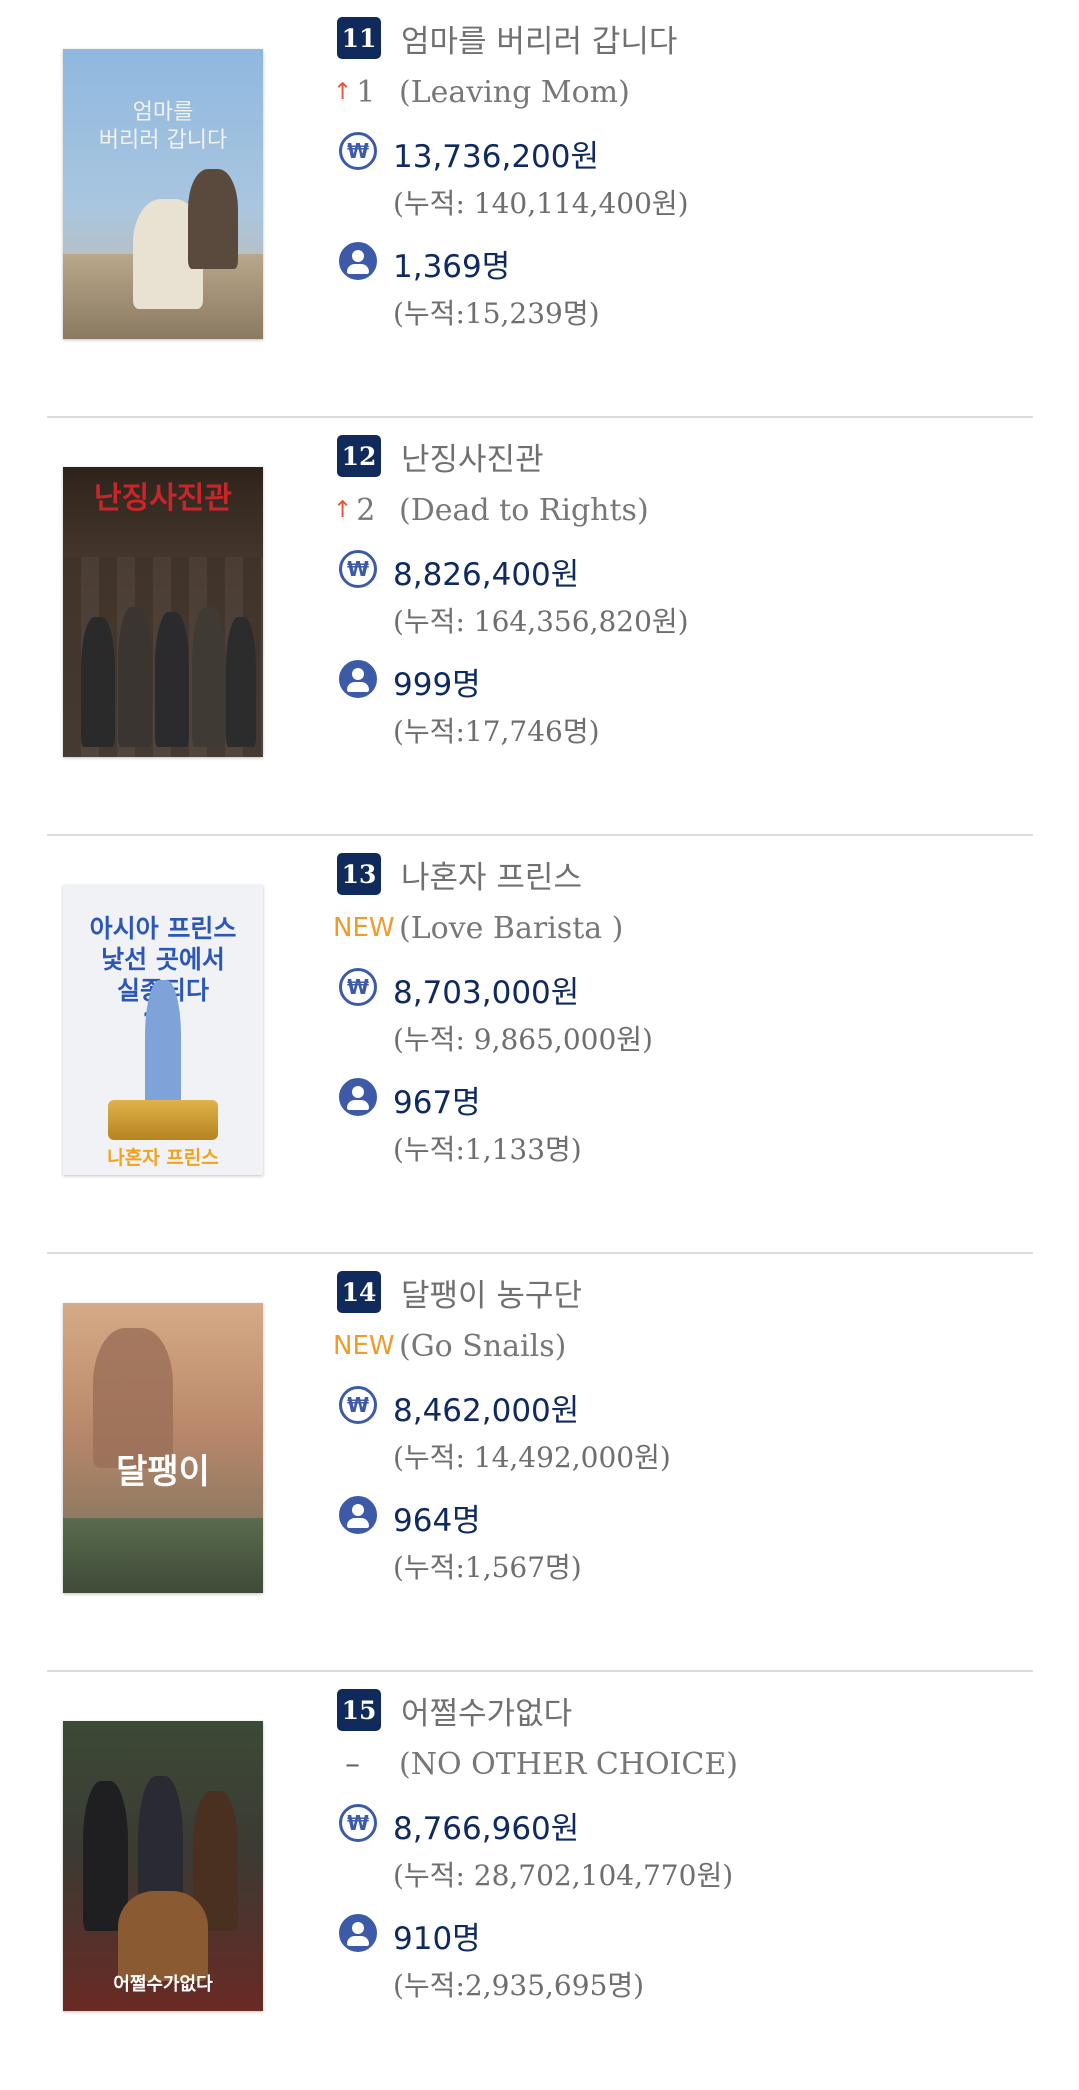  What do you see at coordinates (568, 1764) in the screenshot?
I see `movie-title-english: (NO OTHER CHOICE)` at bounding box center [568, 1764].